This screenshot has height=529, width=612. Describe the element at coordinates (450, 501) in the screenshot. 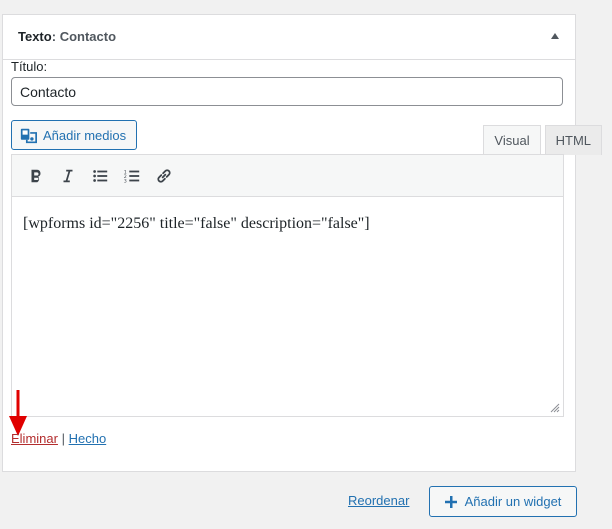

I see `plus-icon` at that location.